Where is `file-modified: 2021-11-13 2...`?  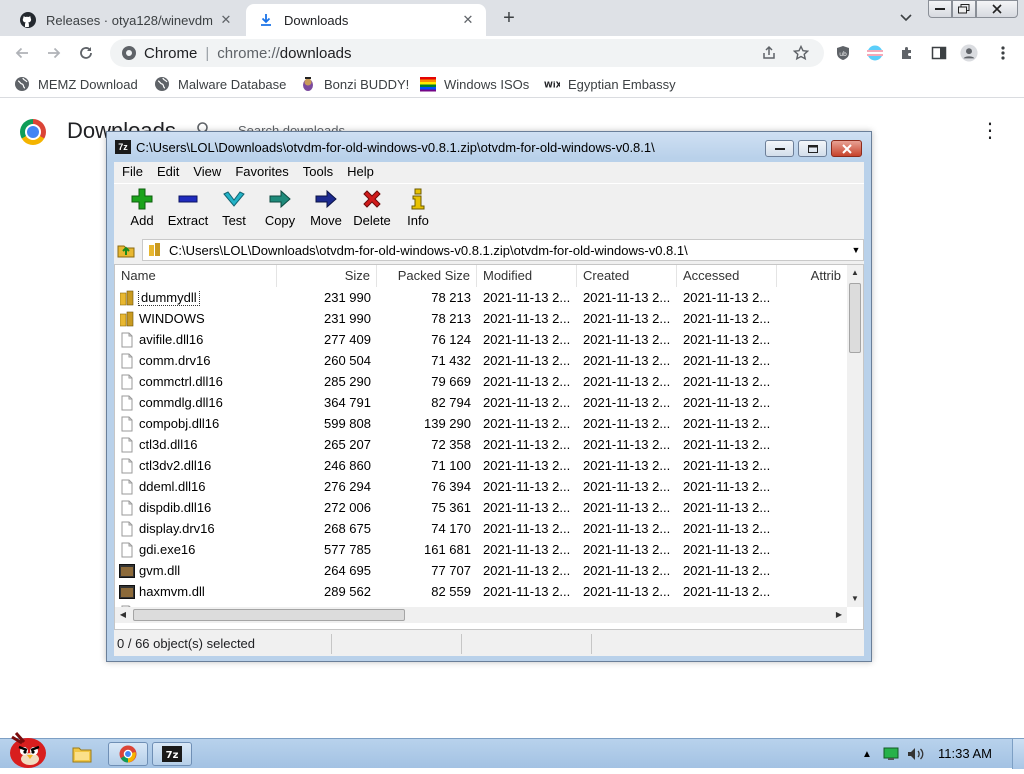 file-modified: 2021-11-13 2... is located at coordinates (527, 528).